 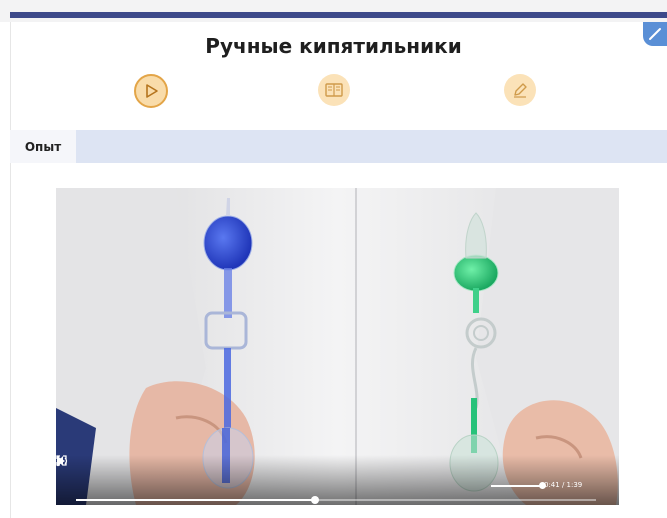 I want to click on more-options-icon, so click(x=58, y=461).